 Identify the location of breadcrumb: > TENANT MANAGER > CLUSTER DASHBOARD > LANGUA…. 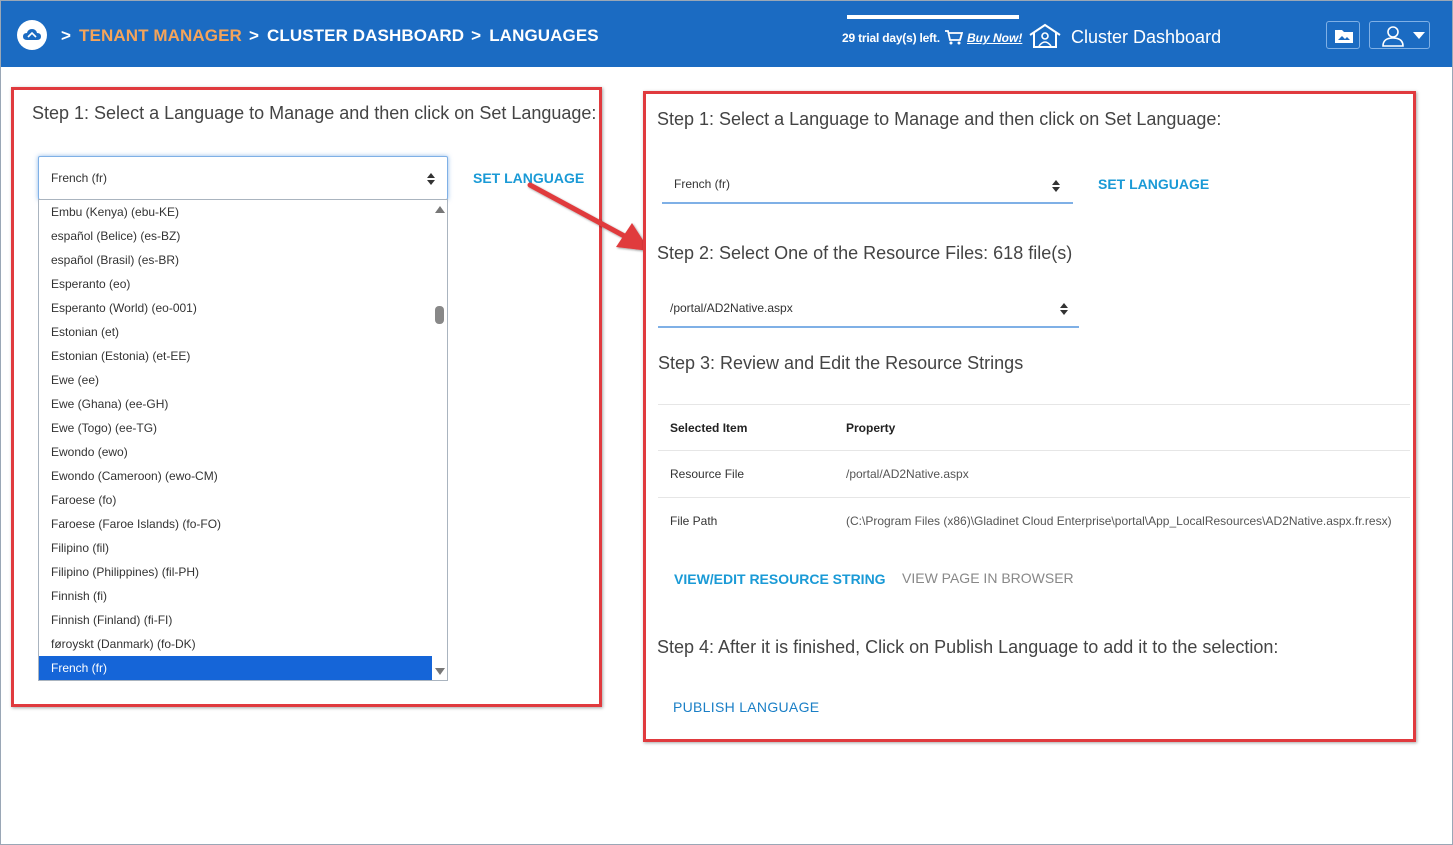
(330, 35).